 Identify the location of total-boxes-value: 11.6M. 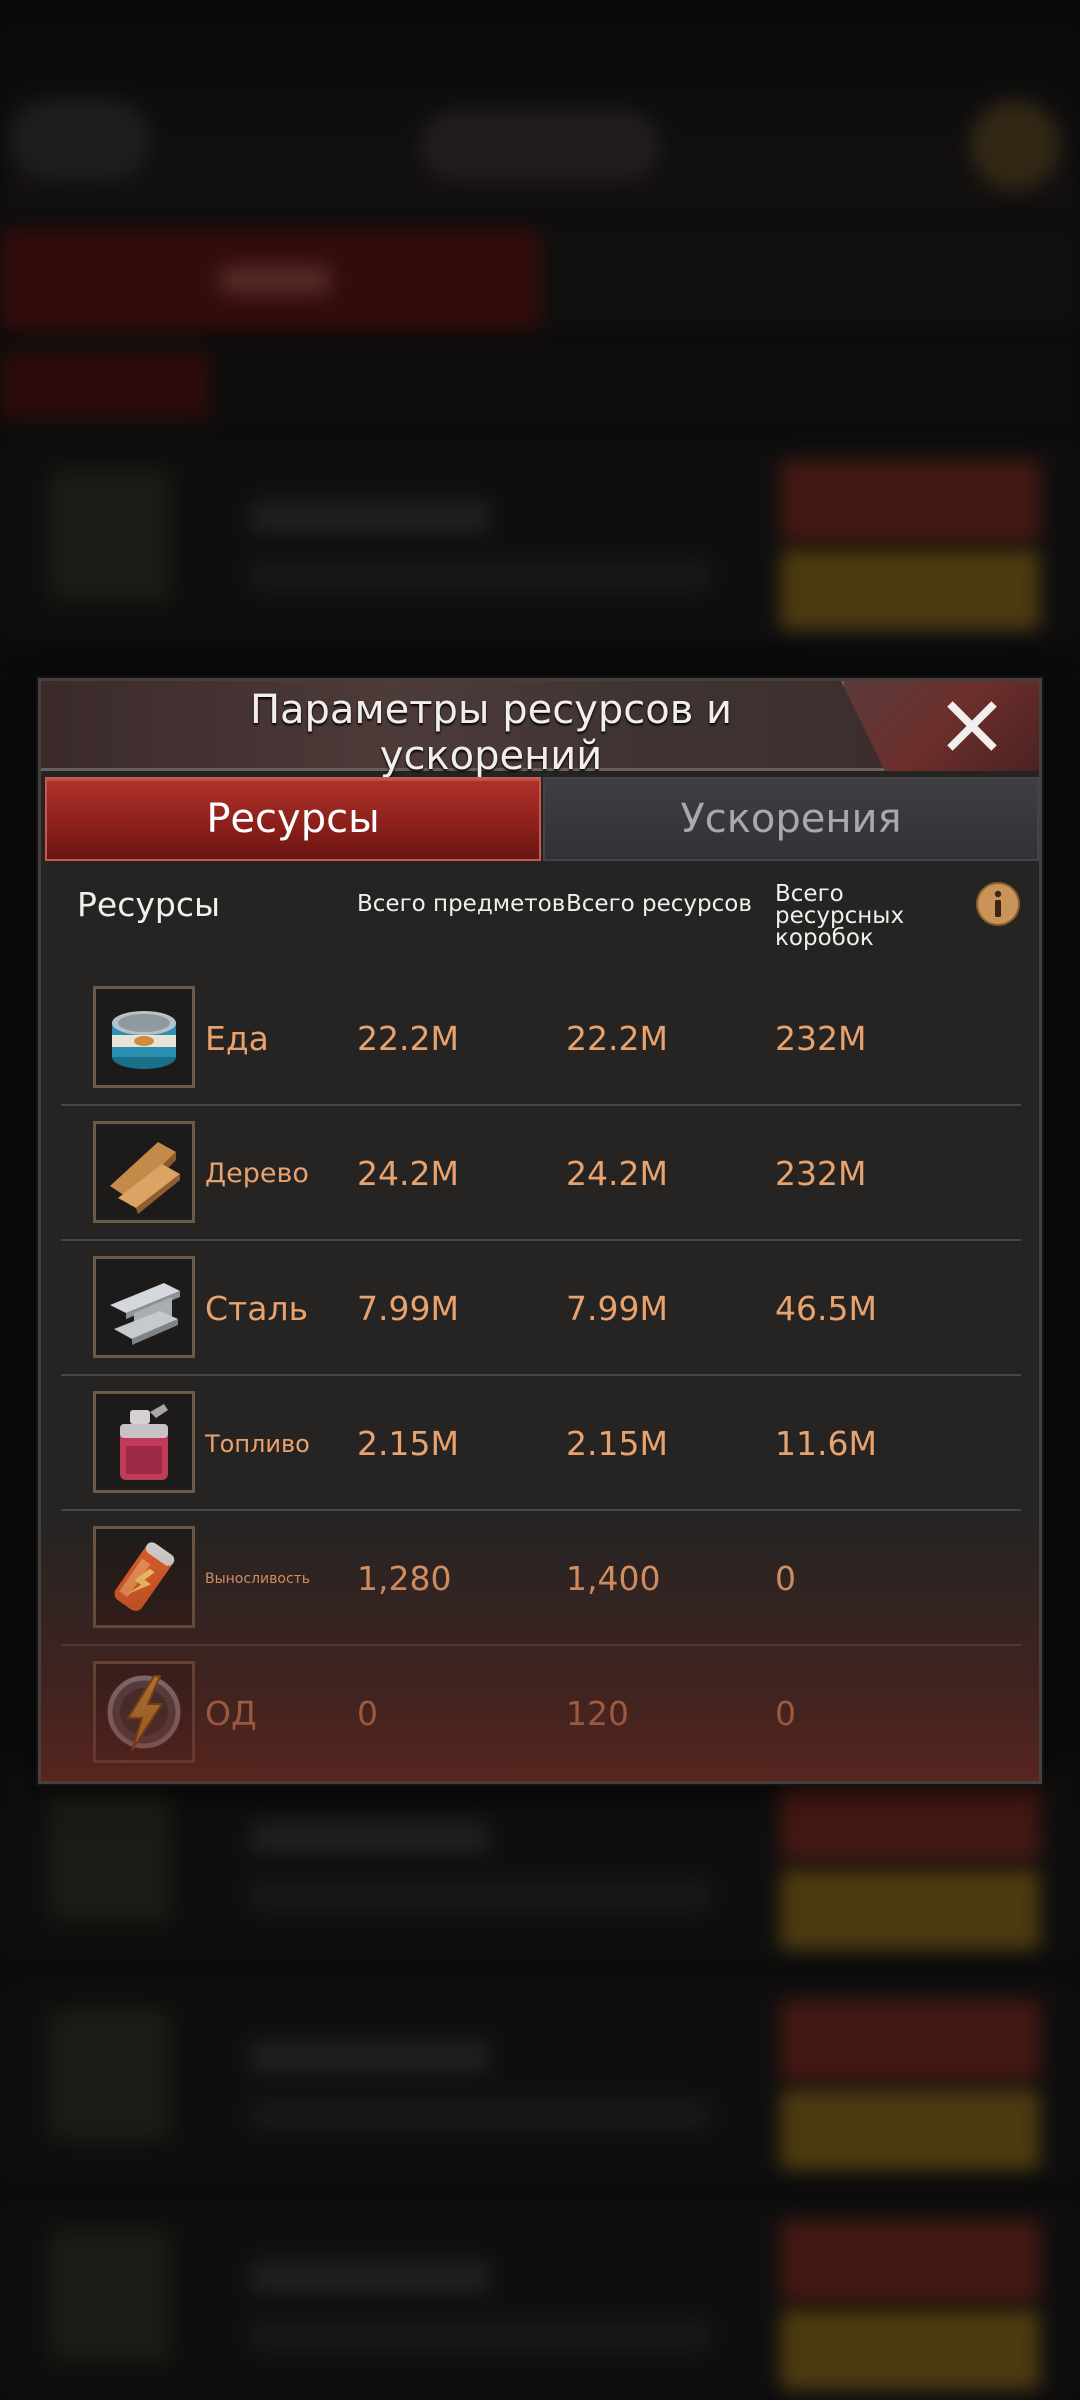
(826, 1443).